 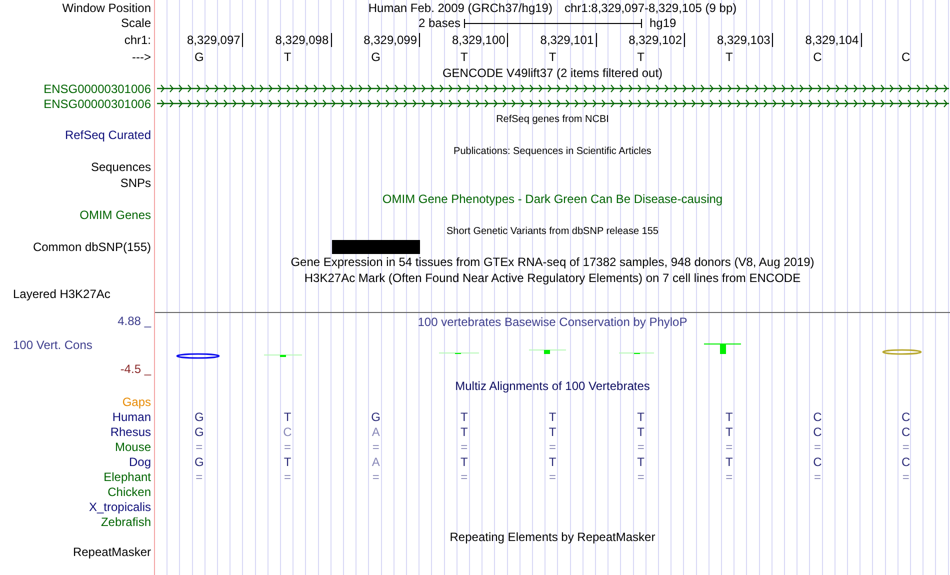 What do you see at coordinates (302, 40) in the screenshot?
I see `coordinate-label: 8,329,098` at bounding box center [302, 40].